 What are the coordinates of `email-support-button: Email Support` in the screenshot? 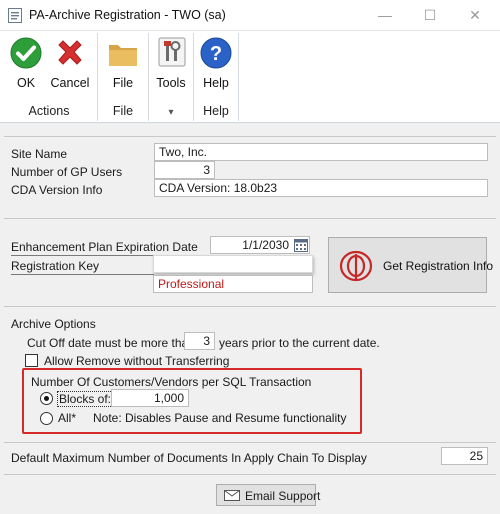 It's located at (268, 495).